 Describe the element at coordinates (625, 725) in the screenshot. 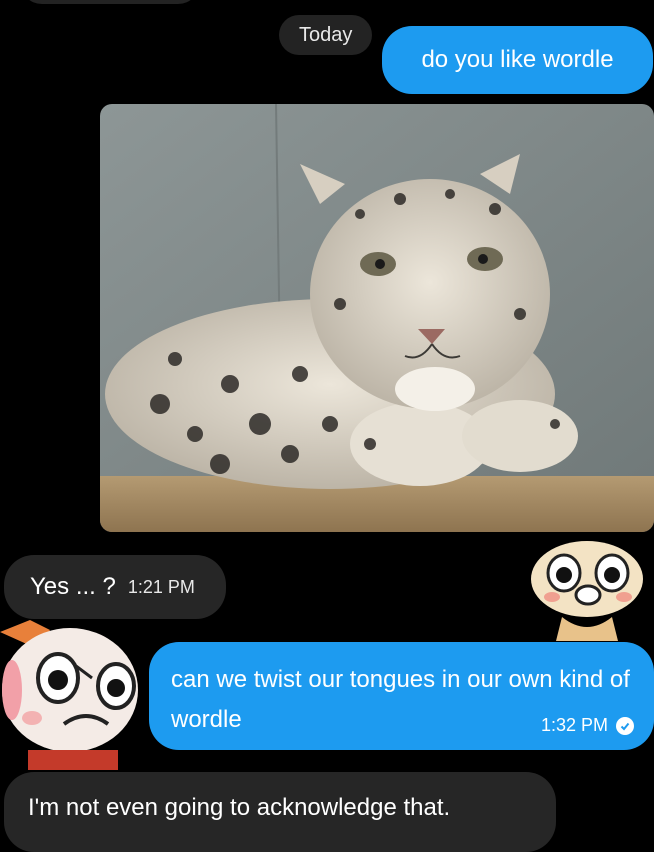

I see `read-check-icon` at that location.